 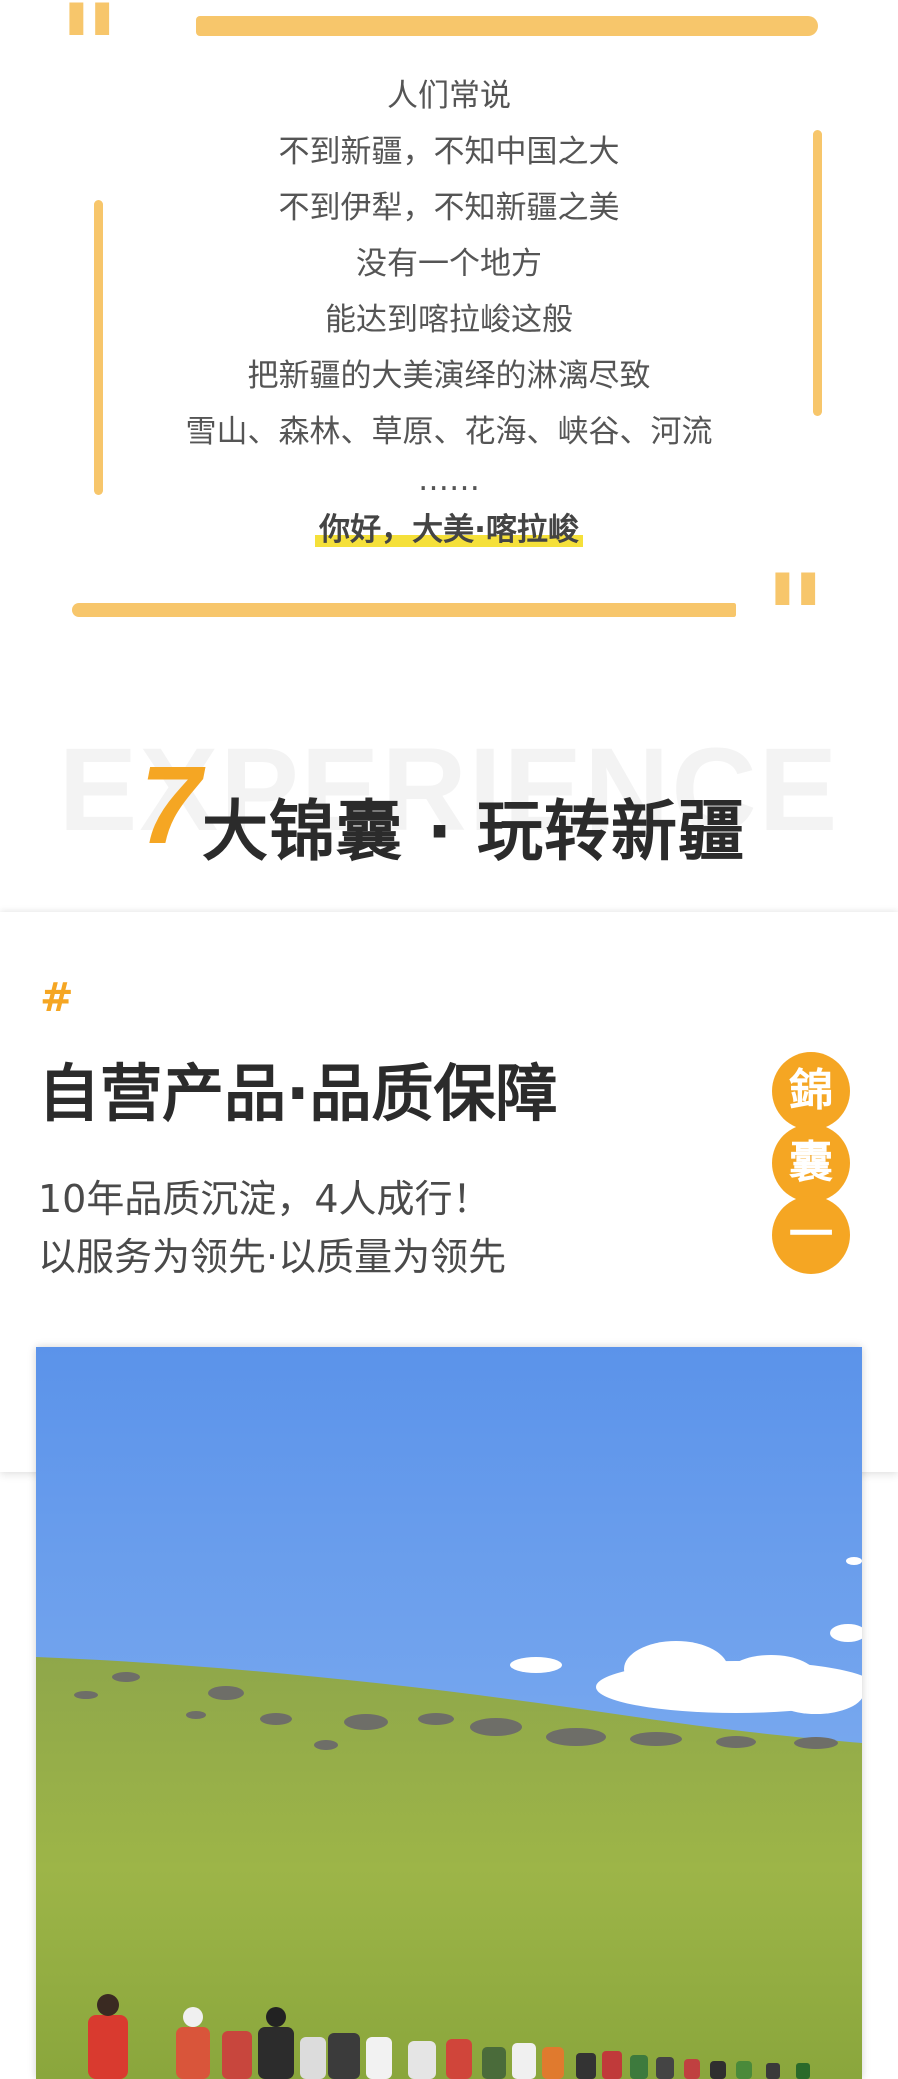 I want to click on poem-line: 把新疆的大美演绎的淋漓尽致, so click(x=449, y=376).